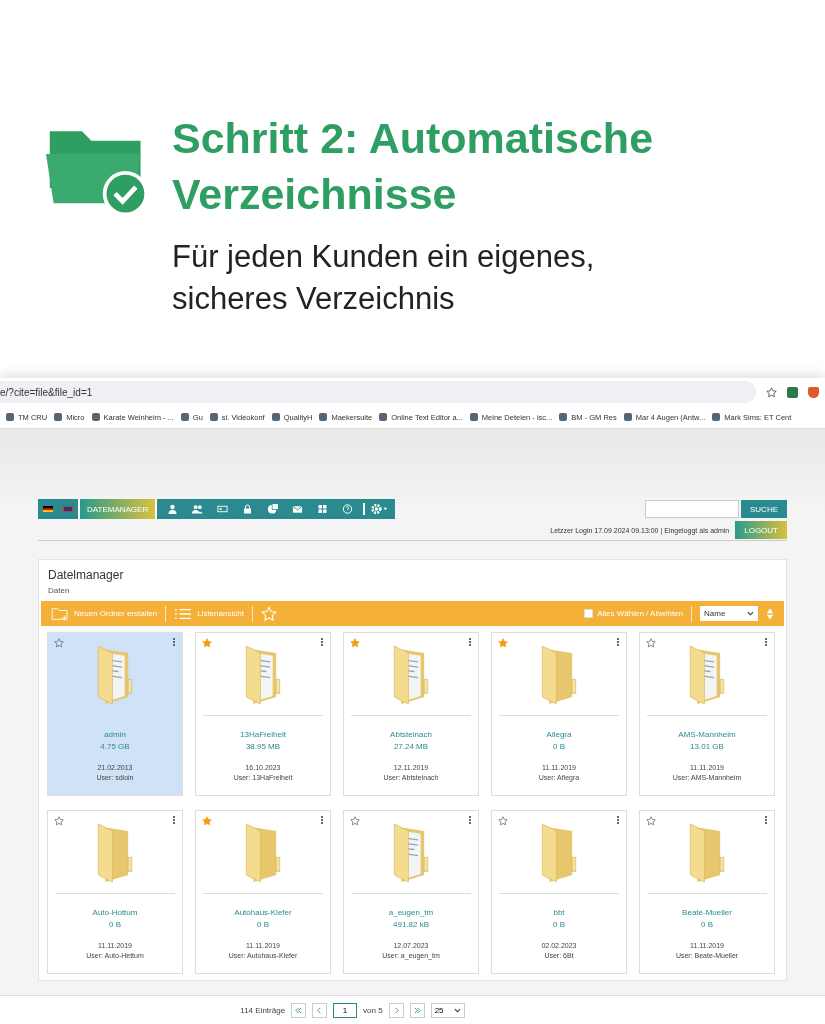 The width and height of the screenshot is (825, 1024). Describe the element at coordinates (707, 734) in the screenshot. I see `folder-name: AMS-Mannheim` at that location.